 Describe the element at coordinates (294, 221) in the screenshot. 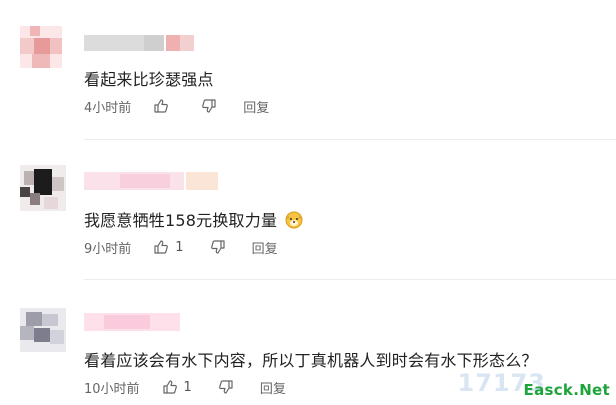

I see `dog-face-emoji` at that location.